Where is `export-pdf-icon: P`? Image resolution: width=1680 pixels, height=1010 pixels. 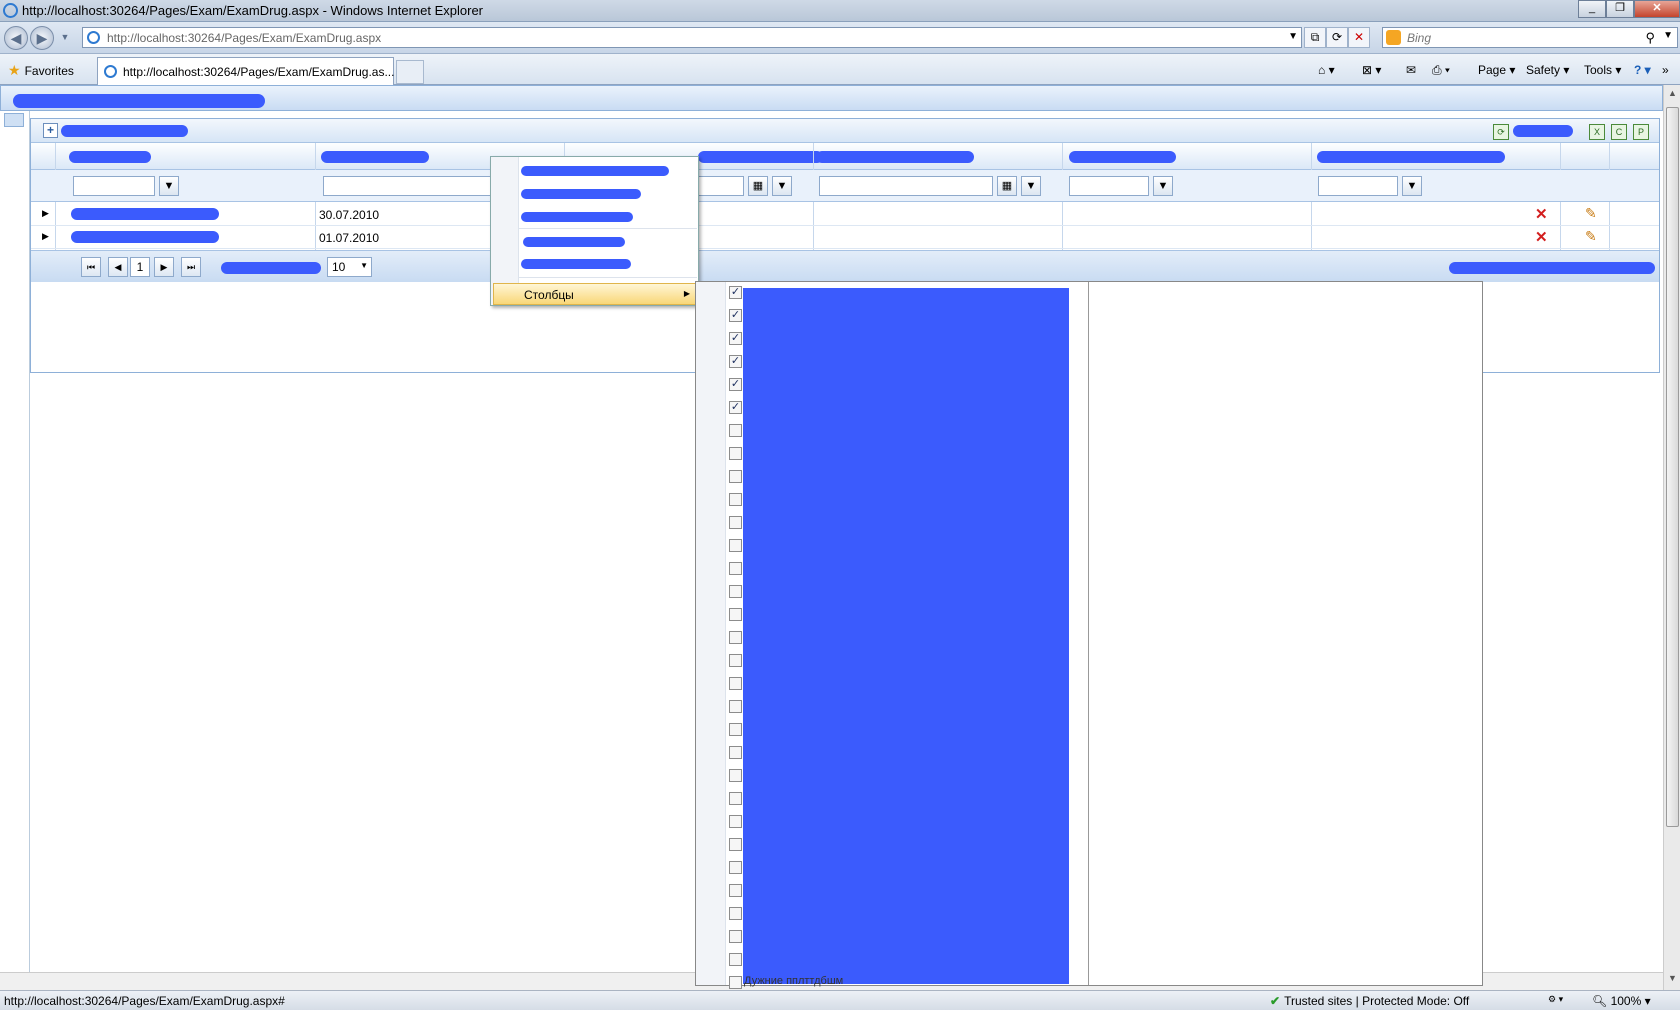 export-pdf-icon: P is located at coordinates (1641, 132).